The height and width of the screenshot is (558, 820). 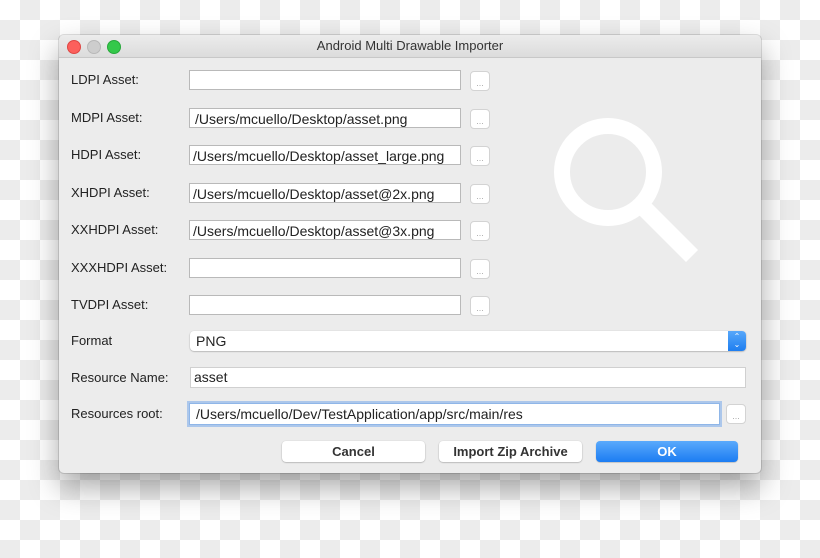 I want to click on magnifier-icon, so click(x=626, y=190).